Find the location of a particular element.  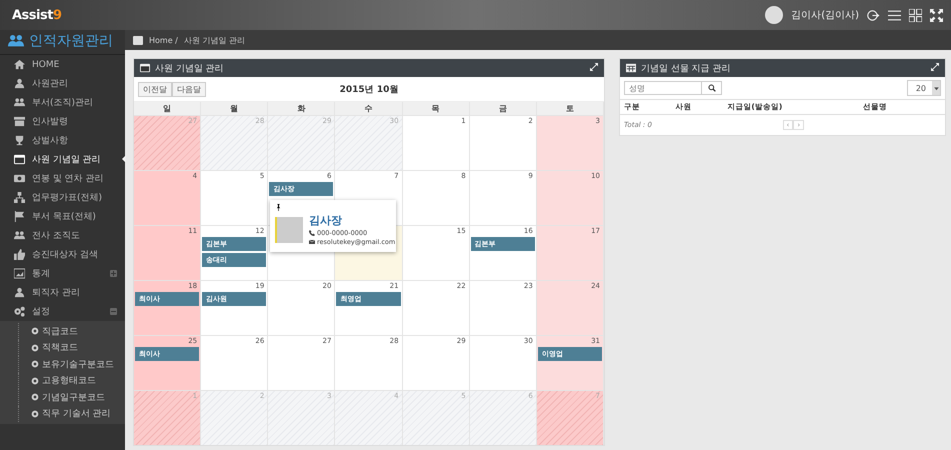

money-icon is located at coordinates (19, 178).